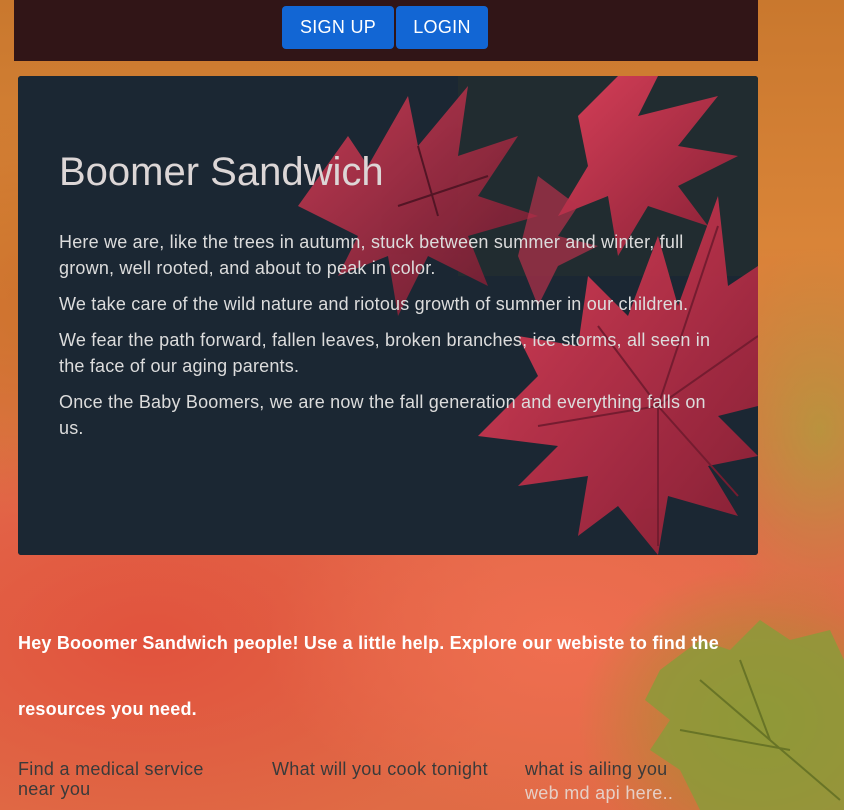  I want to click on cook-tonight-label: What will you cook tonight, so click(380, 769).